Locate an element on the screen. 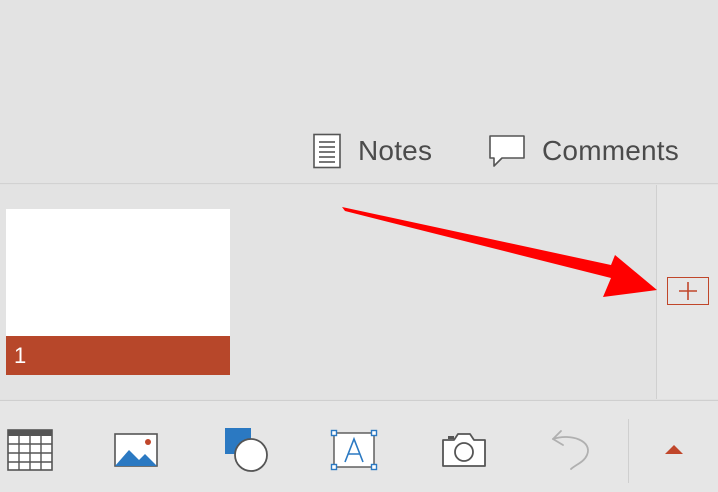 Image resolution: width=718 pixels, height=492 pixels. new-slide-panel is located at coordinates (687, 292).